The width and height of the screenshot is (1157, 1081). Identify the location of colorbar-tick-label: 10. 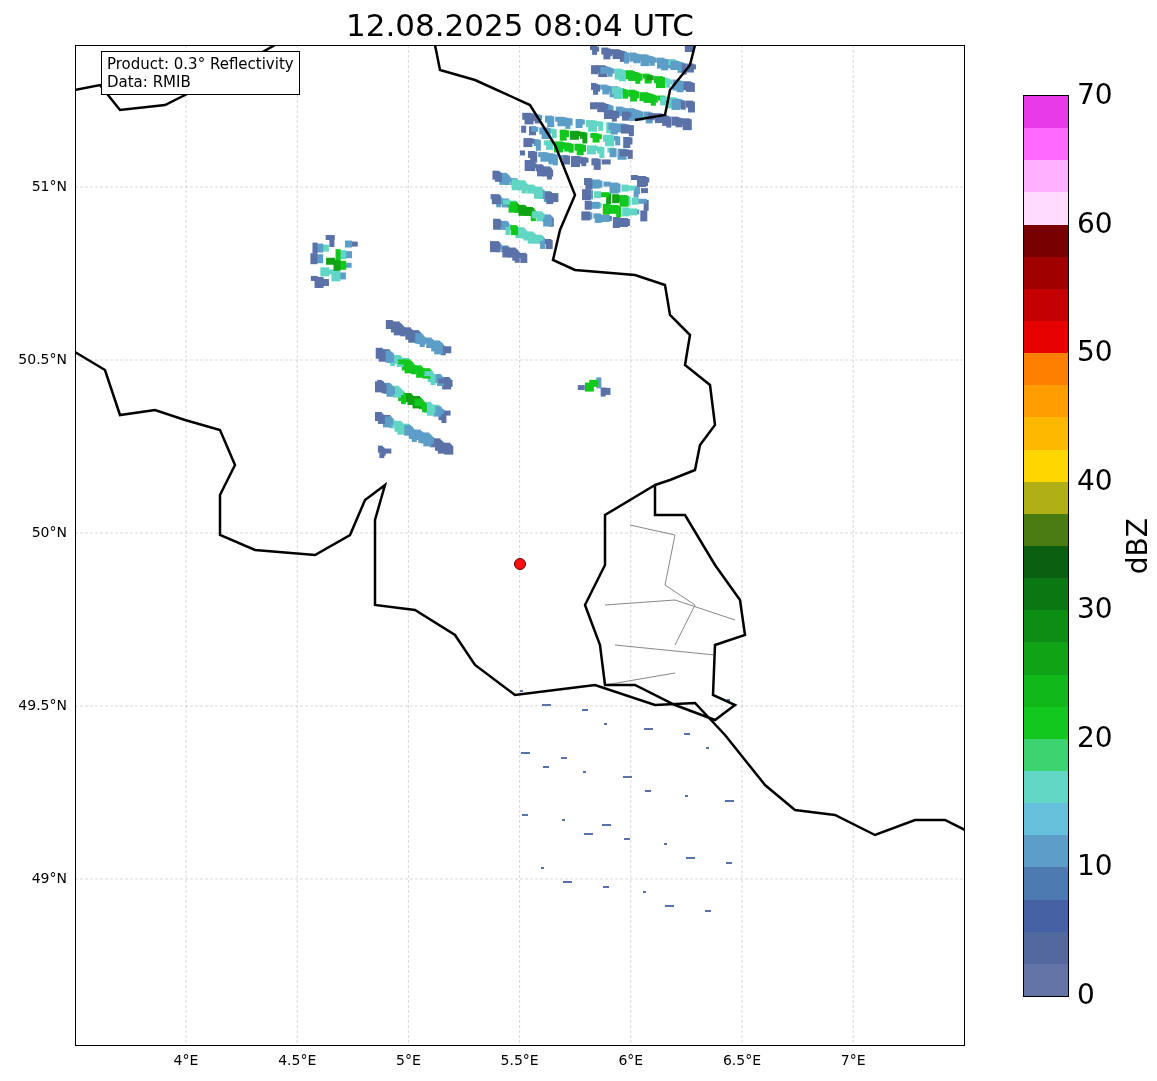
(1095, 866).